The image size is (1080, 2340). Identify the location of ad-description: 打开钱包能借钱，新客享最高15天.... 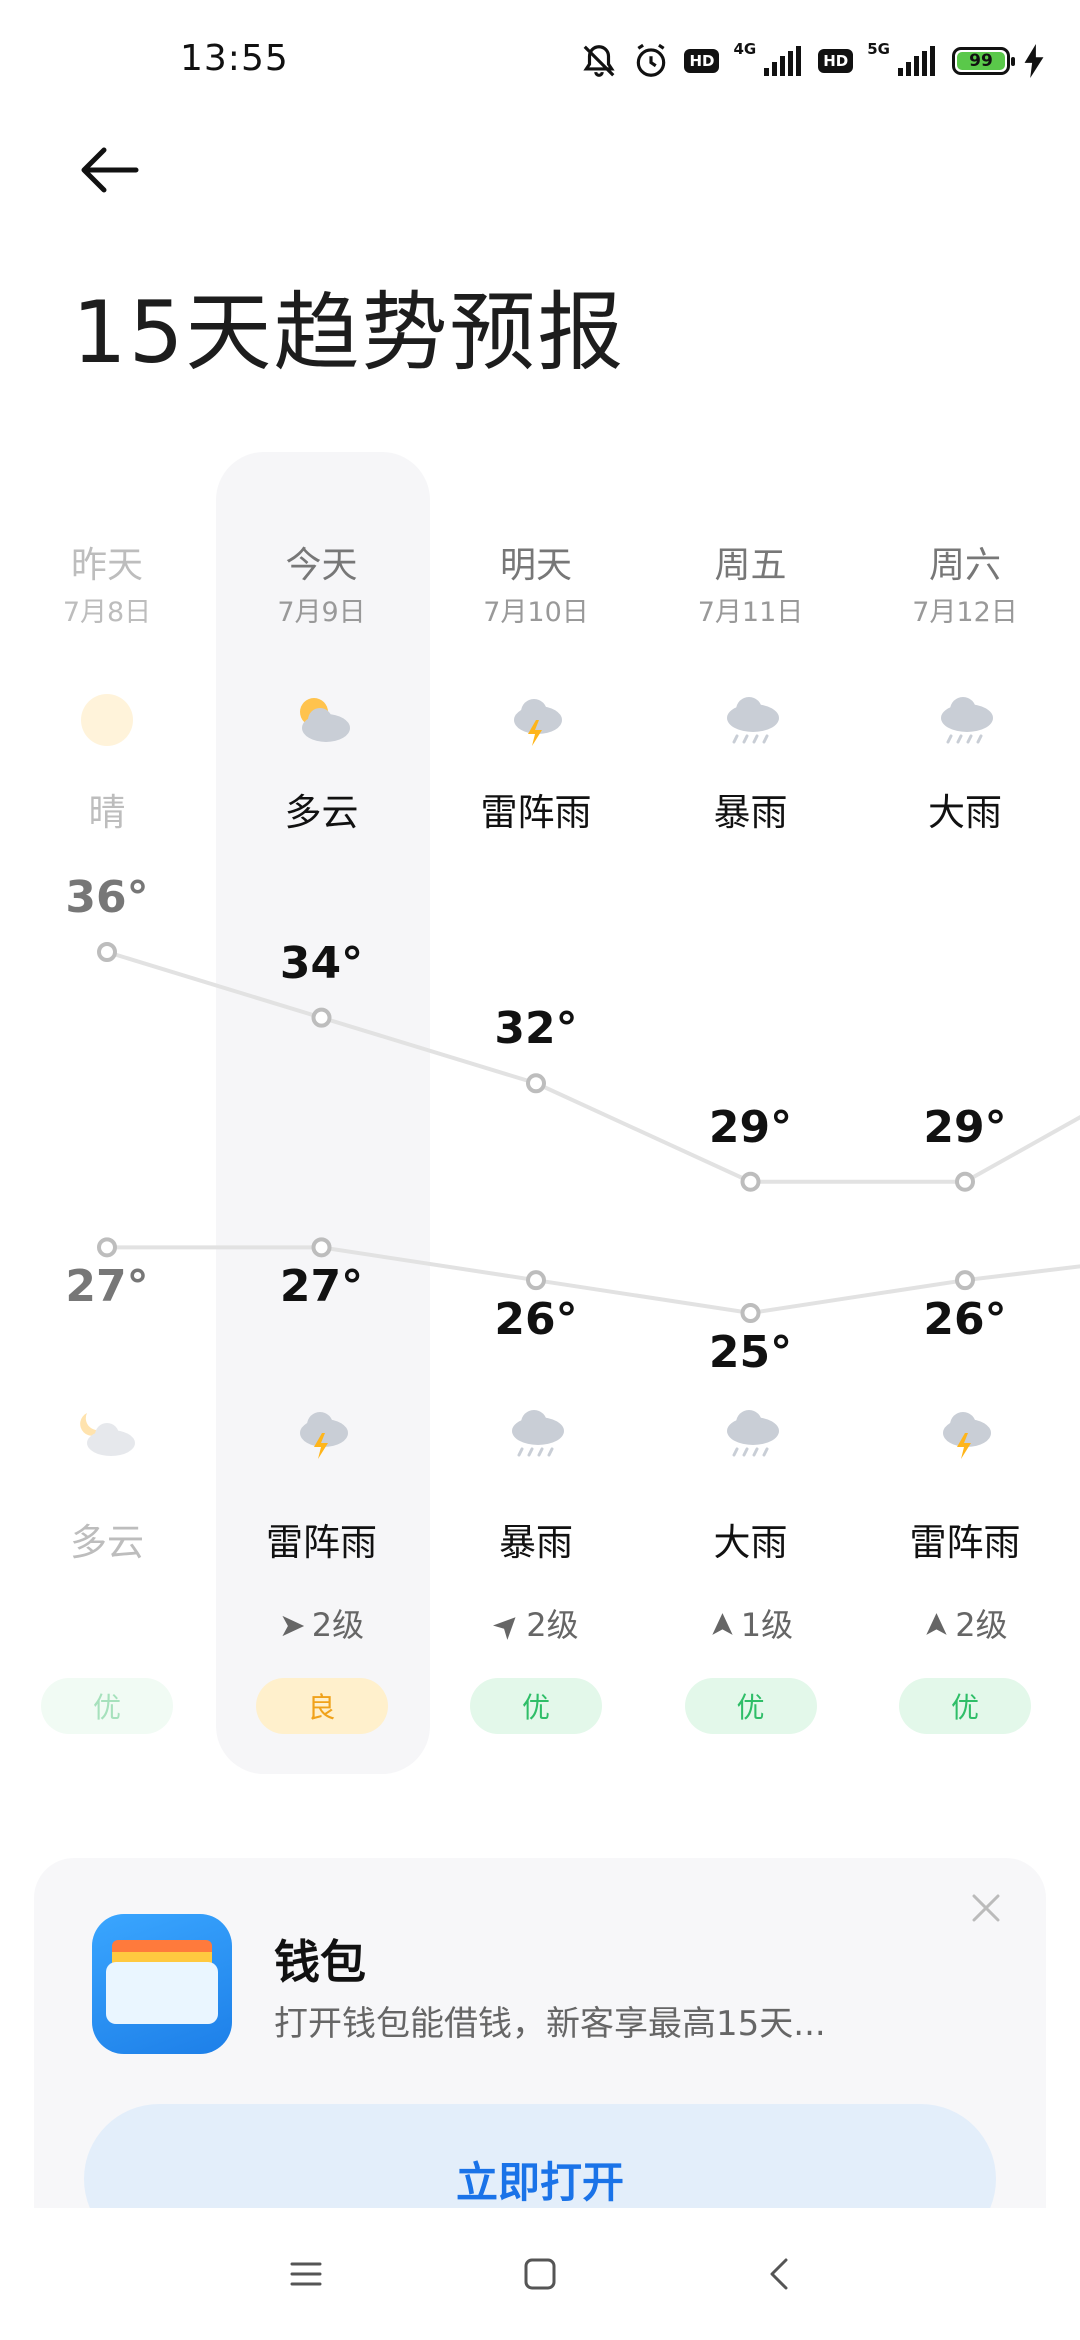
(550, 2024).